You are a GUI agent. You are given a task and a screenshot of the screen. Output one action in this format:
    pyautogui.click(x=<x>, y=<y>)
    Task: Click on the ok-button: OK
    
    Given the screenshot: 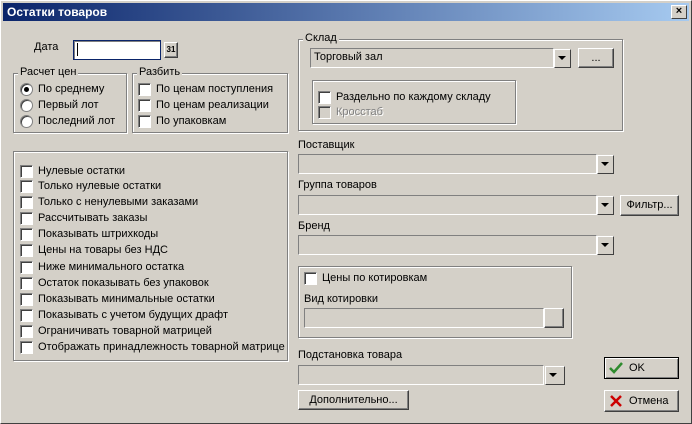 What is the action you would take?
    pyautogui.click(x=641, y=368)
    